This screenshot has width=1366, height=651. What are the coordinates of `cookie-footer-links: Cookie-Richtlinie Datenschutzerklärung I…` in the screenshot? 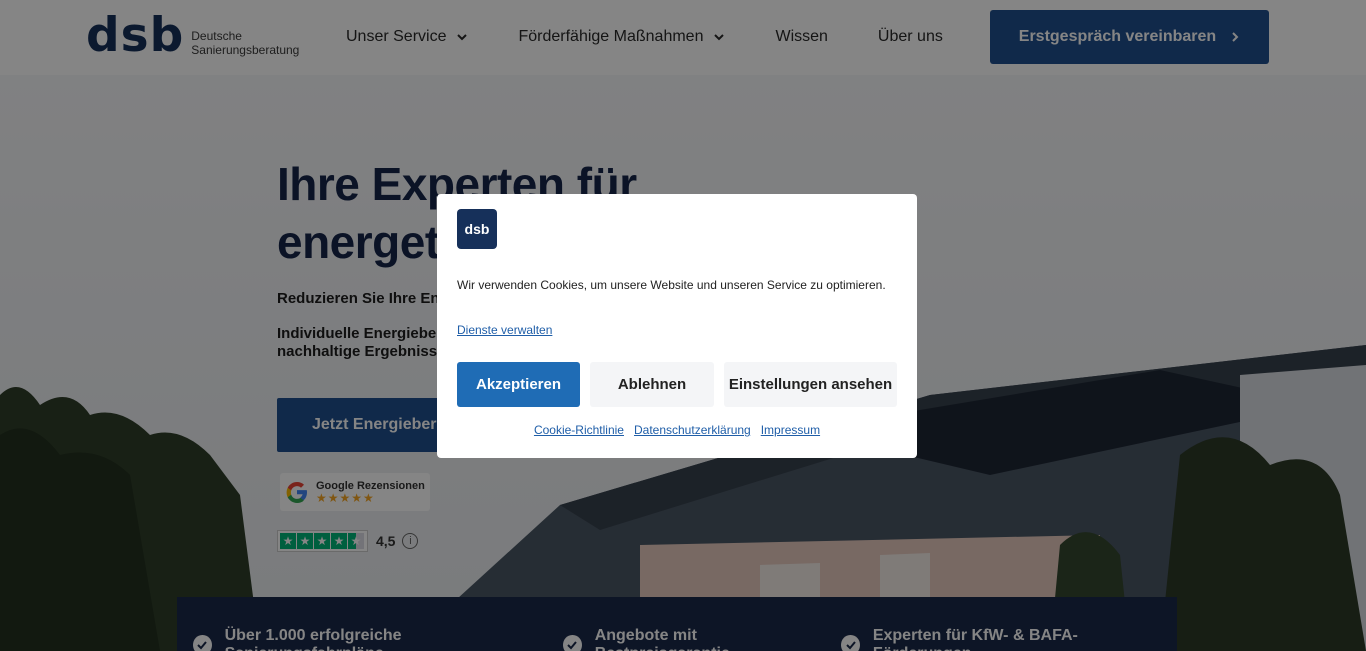 It's located at (677, 430).